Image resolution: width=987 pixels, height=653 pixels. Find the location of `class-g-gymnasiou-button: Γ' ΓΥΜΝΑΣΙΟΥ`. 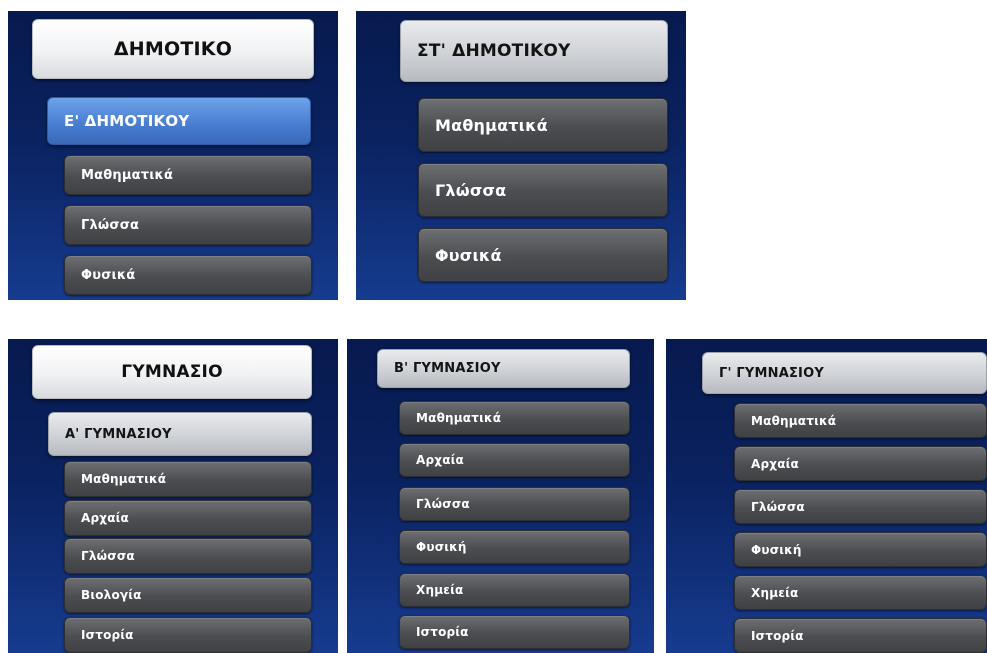

class-g-gymnasiou-button: Γ' ΓΥΜΝΑΣΙΟΥ is located at coordinates (844, 373).